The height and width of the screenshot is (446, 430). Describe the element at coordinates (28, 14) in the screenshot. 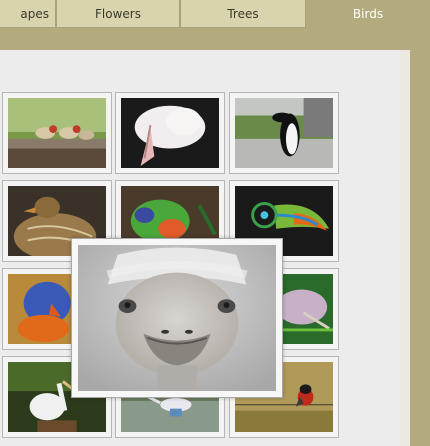

I see `tab-shapes: apes` at that location.